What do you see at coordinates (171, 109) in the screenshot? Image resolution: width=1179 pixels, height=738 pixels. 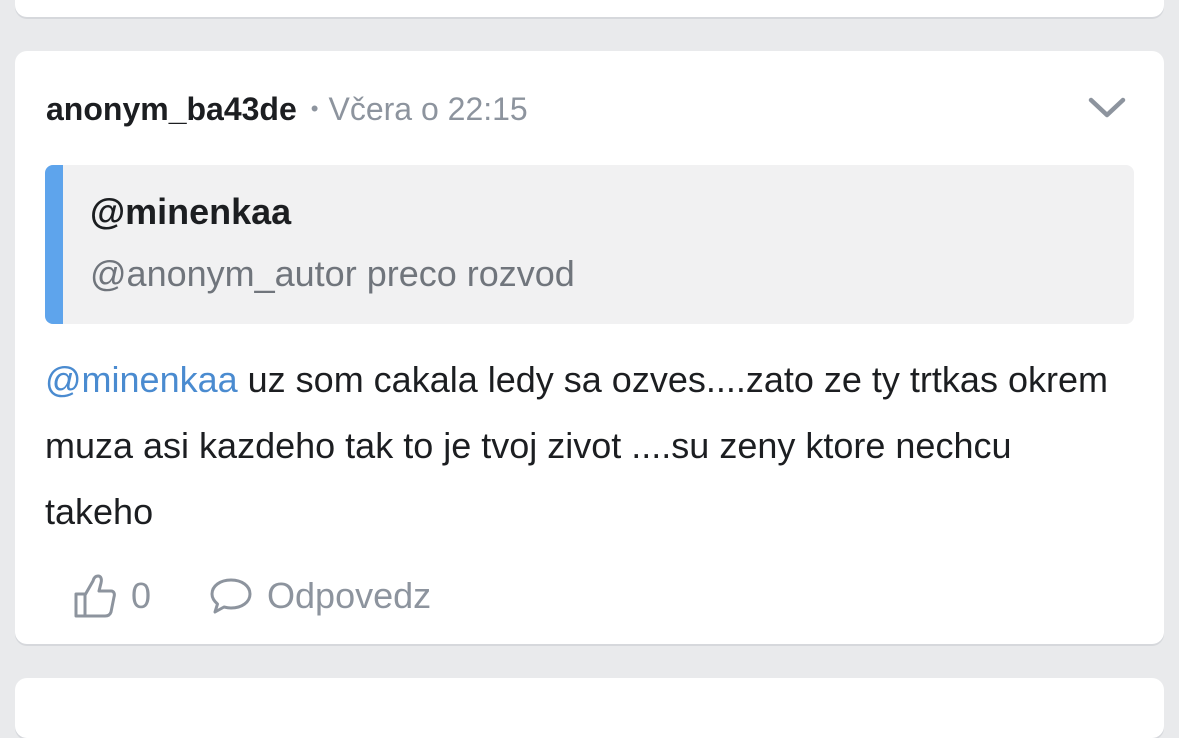 I see `comment-username: anonym_ba43de` at bounding box center [171, 109].